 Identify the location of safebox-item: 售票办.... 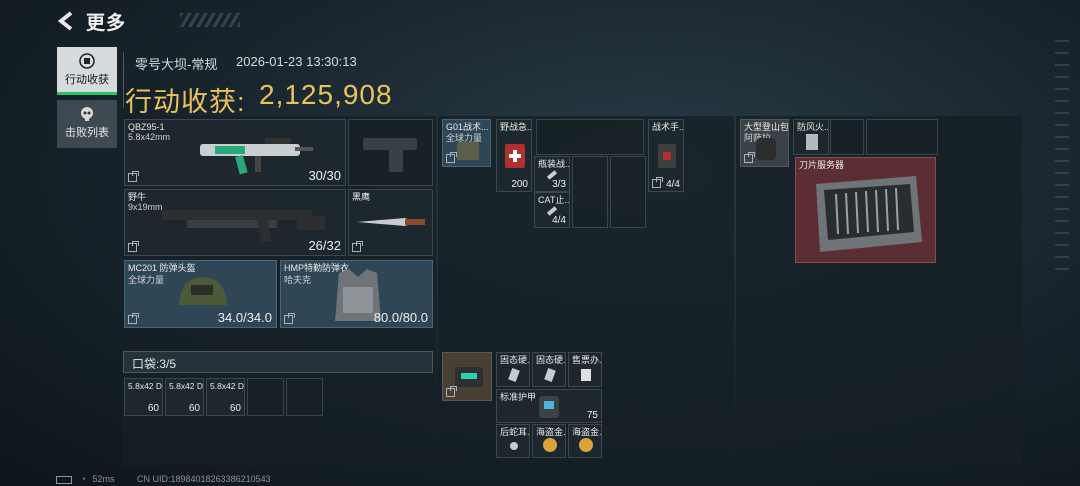
(585, 369).